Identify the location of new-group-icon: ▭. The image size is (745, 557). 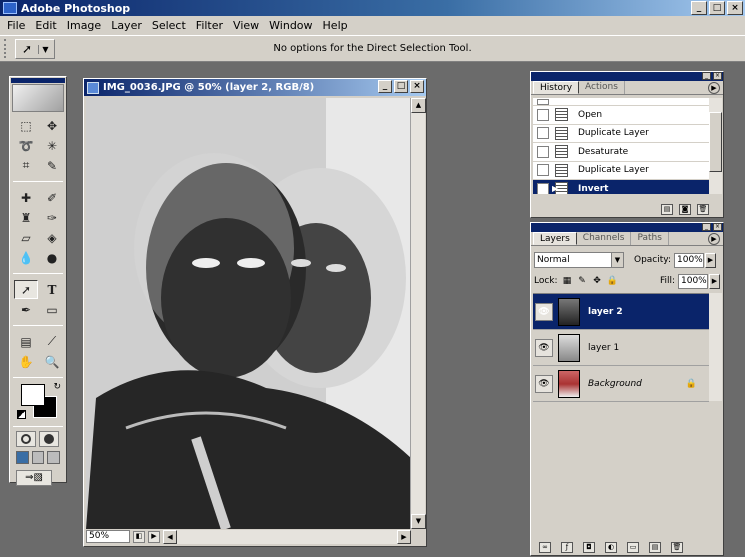
(633, 547).